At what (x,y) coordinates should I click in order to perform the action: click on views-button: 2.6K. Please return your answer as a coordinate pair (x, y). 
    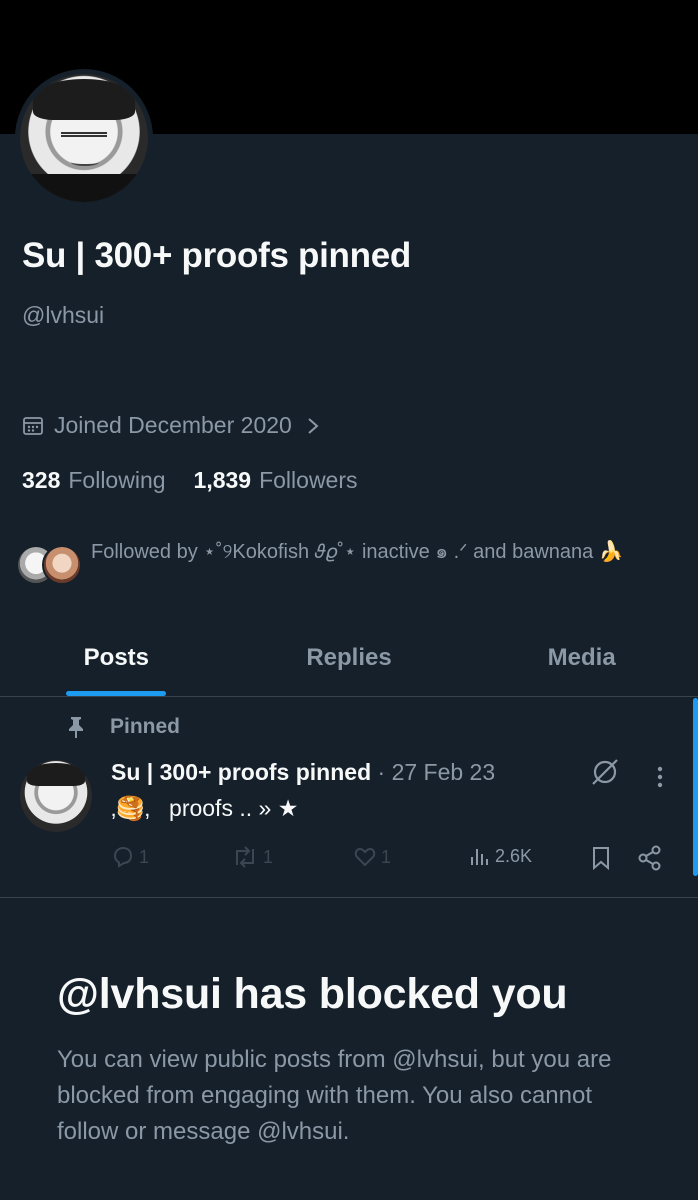
    Looking at the image, I should click on (500, 856).